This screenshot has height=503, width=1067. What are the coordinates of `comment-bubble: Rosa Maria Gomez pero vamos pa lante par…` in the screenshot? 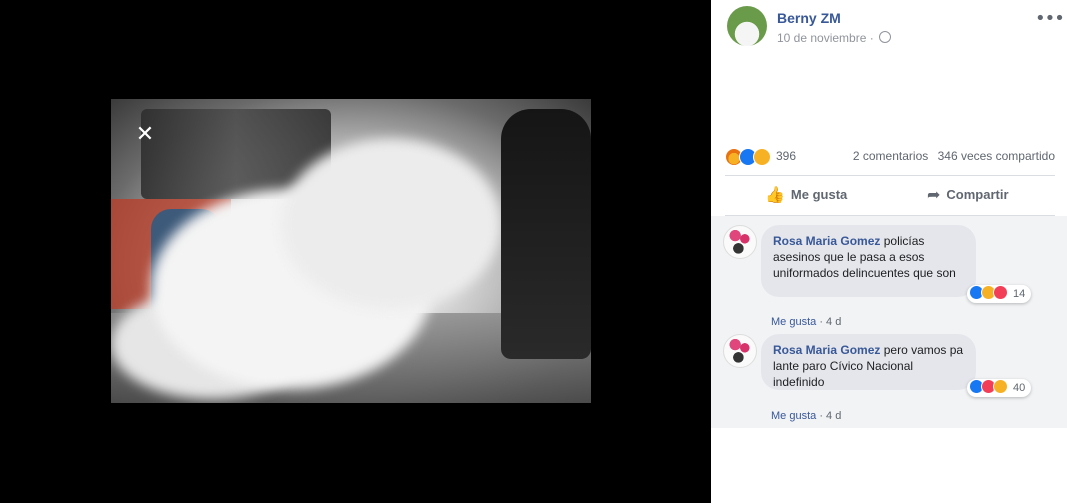 It's located at (868, 362).